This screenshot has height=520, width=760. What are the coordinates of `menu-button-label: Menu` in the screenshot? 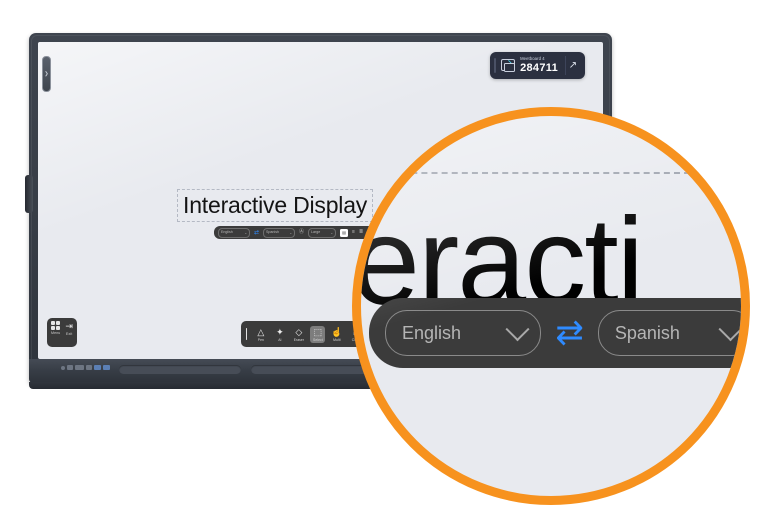 It's located at (56, 333).